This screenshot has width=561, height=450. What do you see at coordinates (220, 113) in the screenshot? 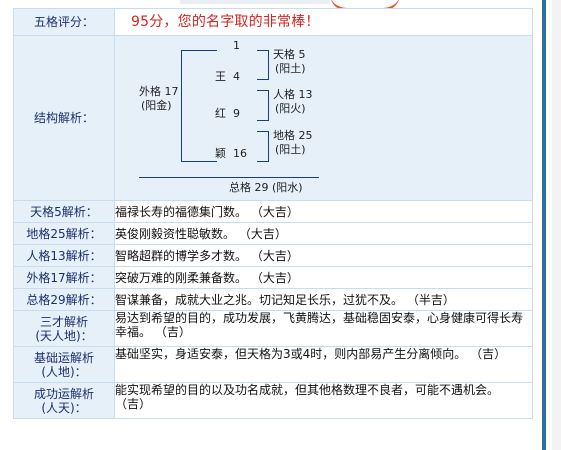
I see `char-3: 红` at bounding box center [220, 113].